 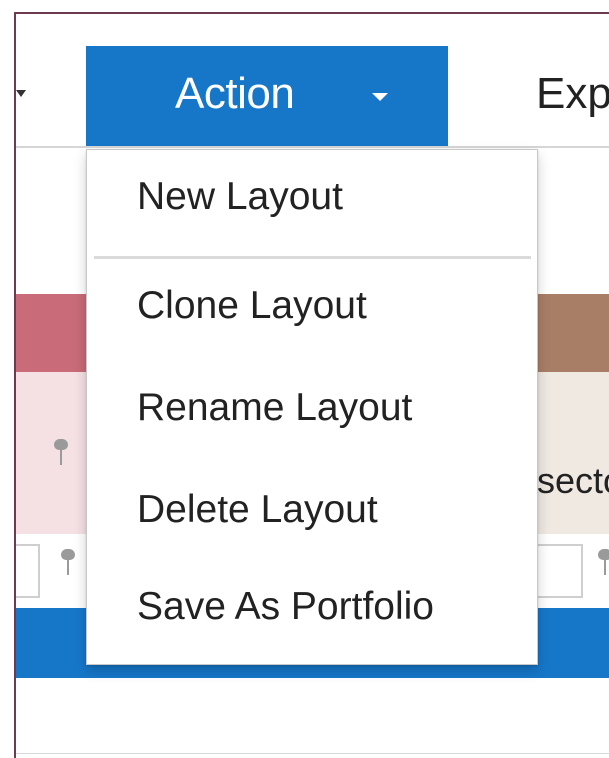 I want to click on right-color-band, so click(x=572, y=333).